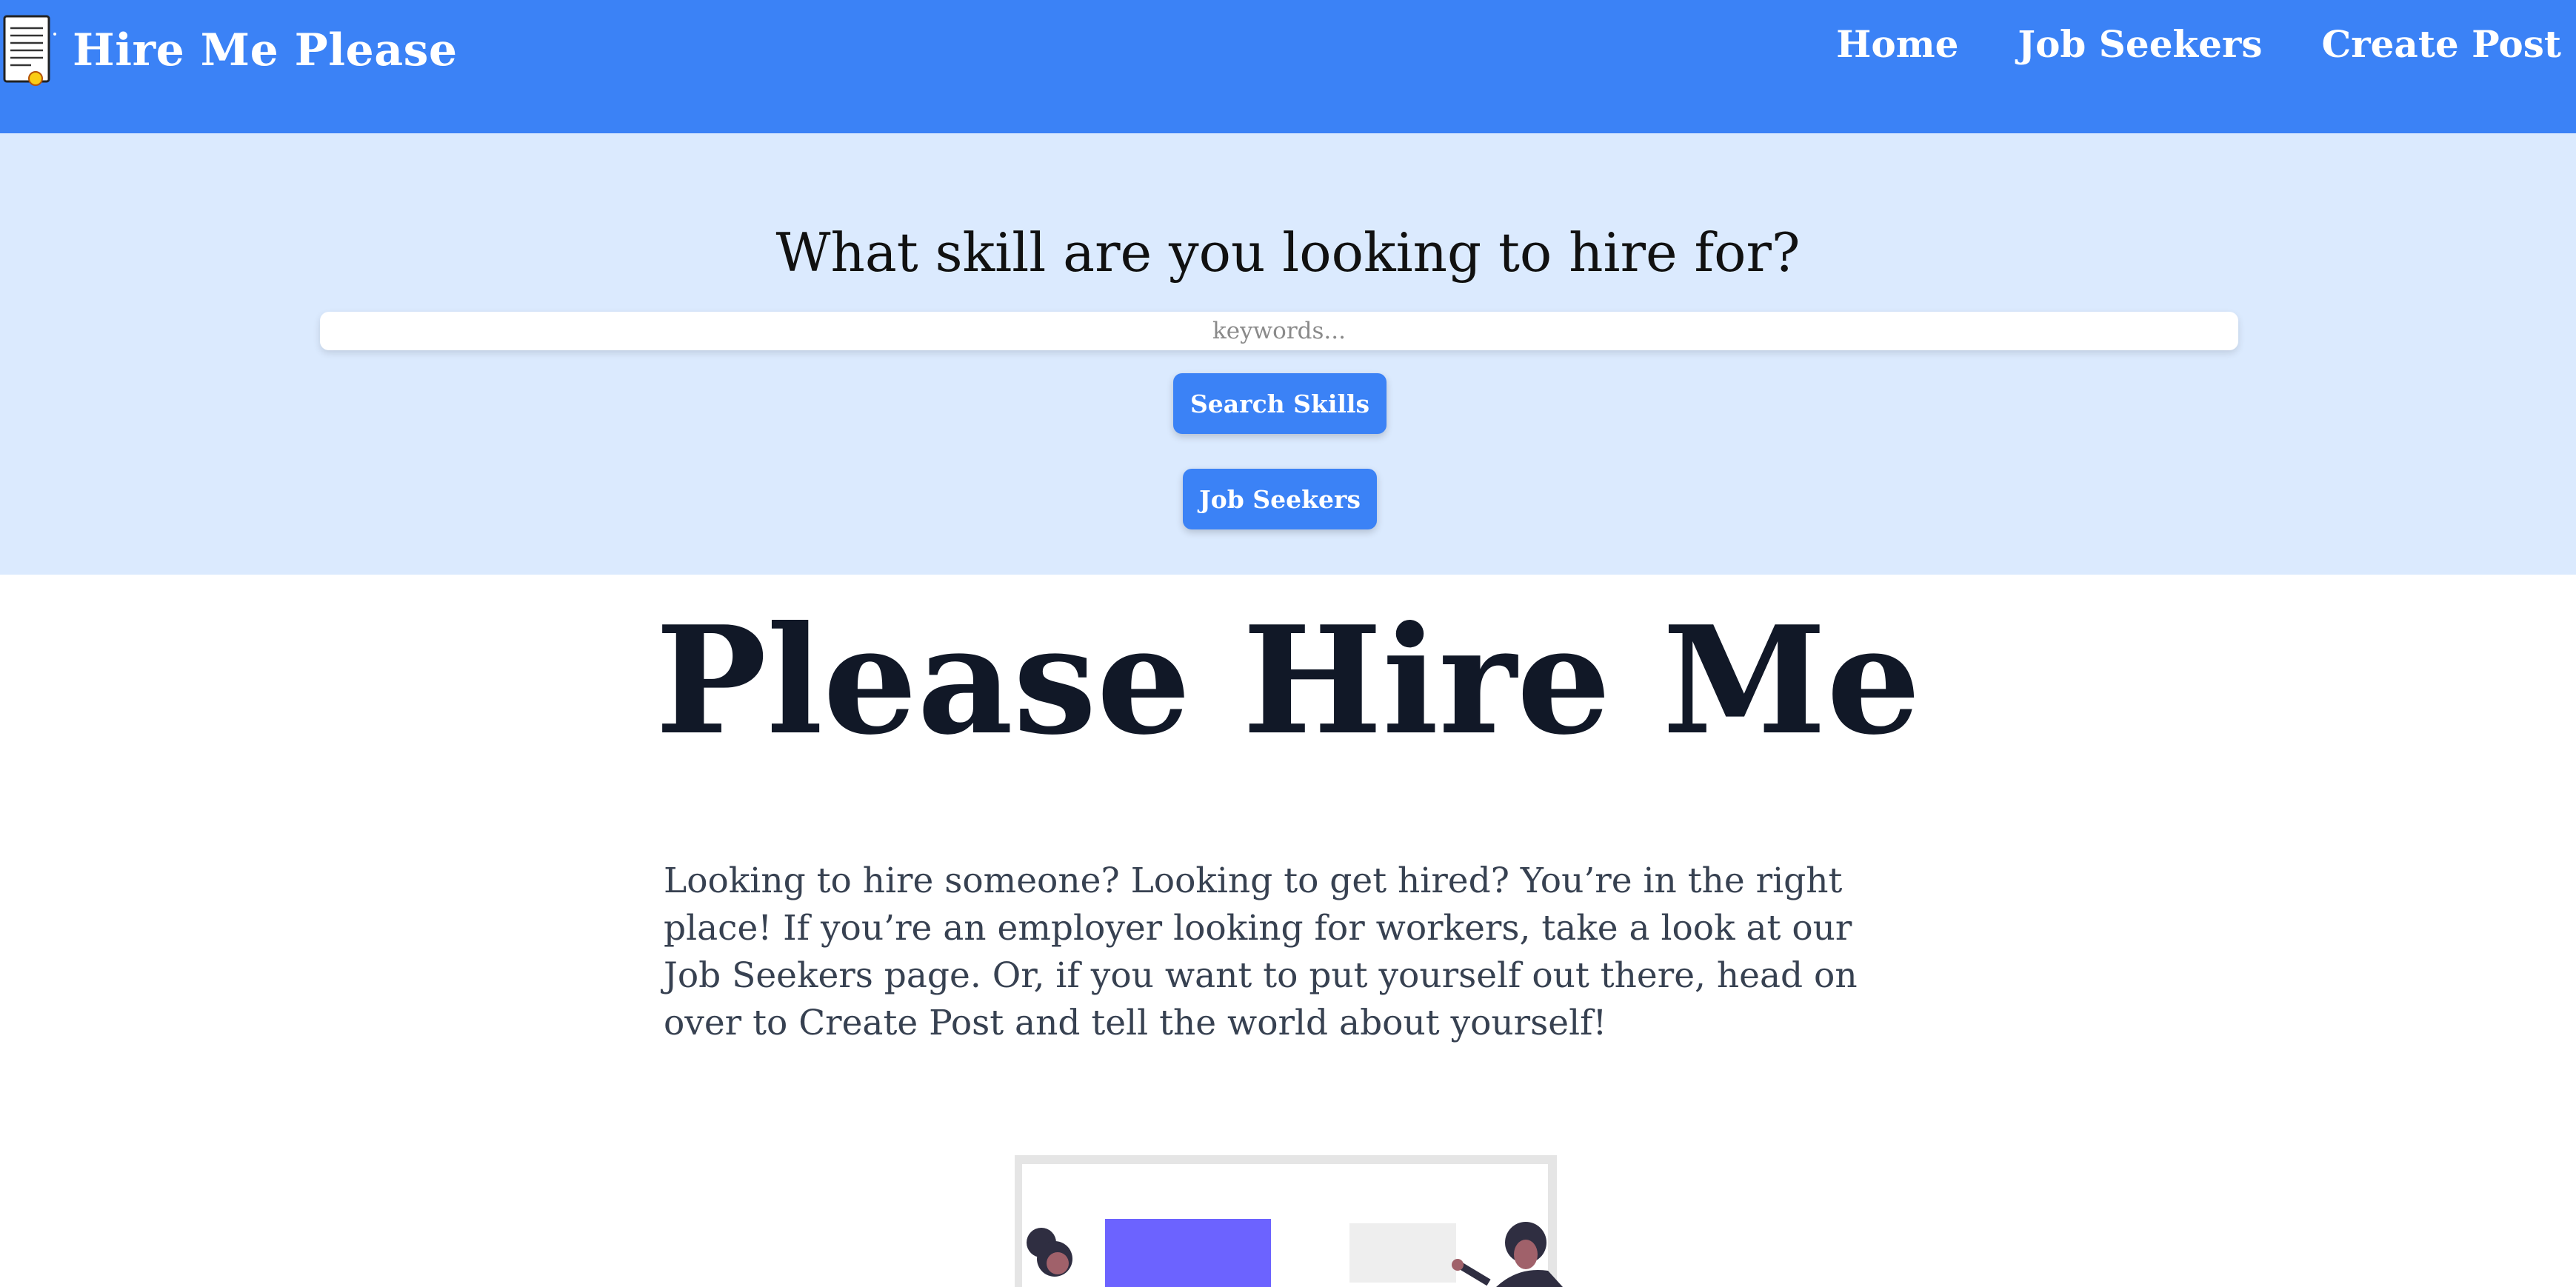 The image size is (2576, 1287). I want to click on presentation-people-illustration, so click(1289, 1221).